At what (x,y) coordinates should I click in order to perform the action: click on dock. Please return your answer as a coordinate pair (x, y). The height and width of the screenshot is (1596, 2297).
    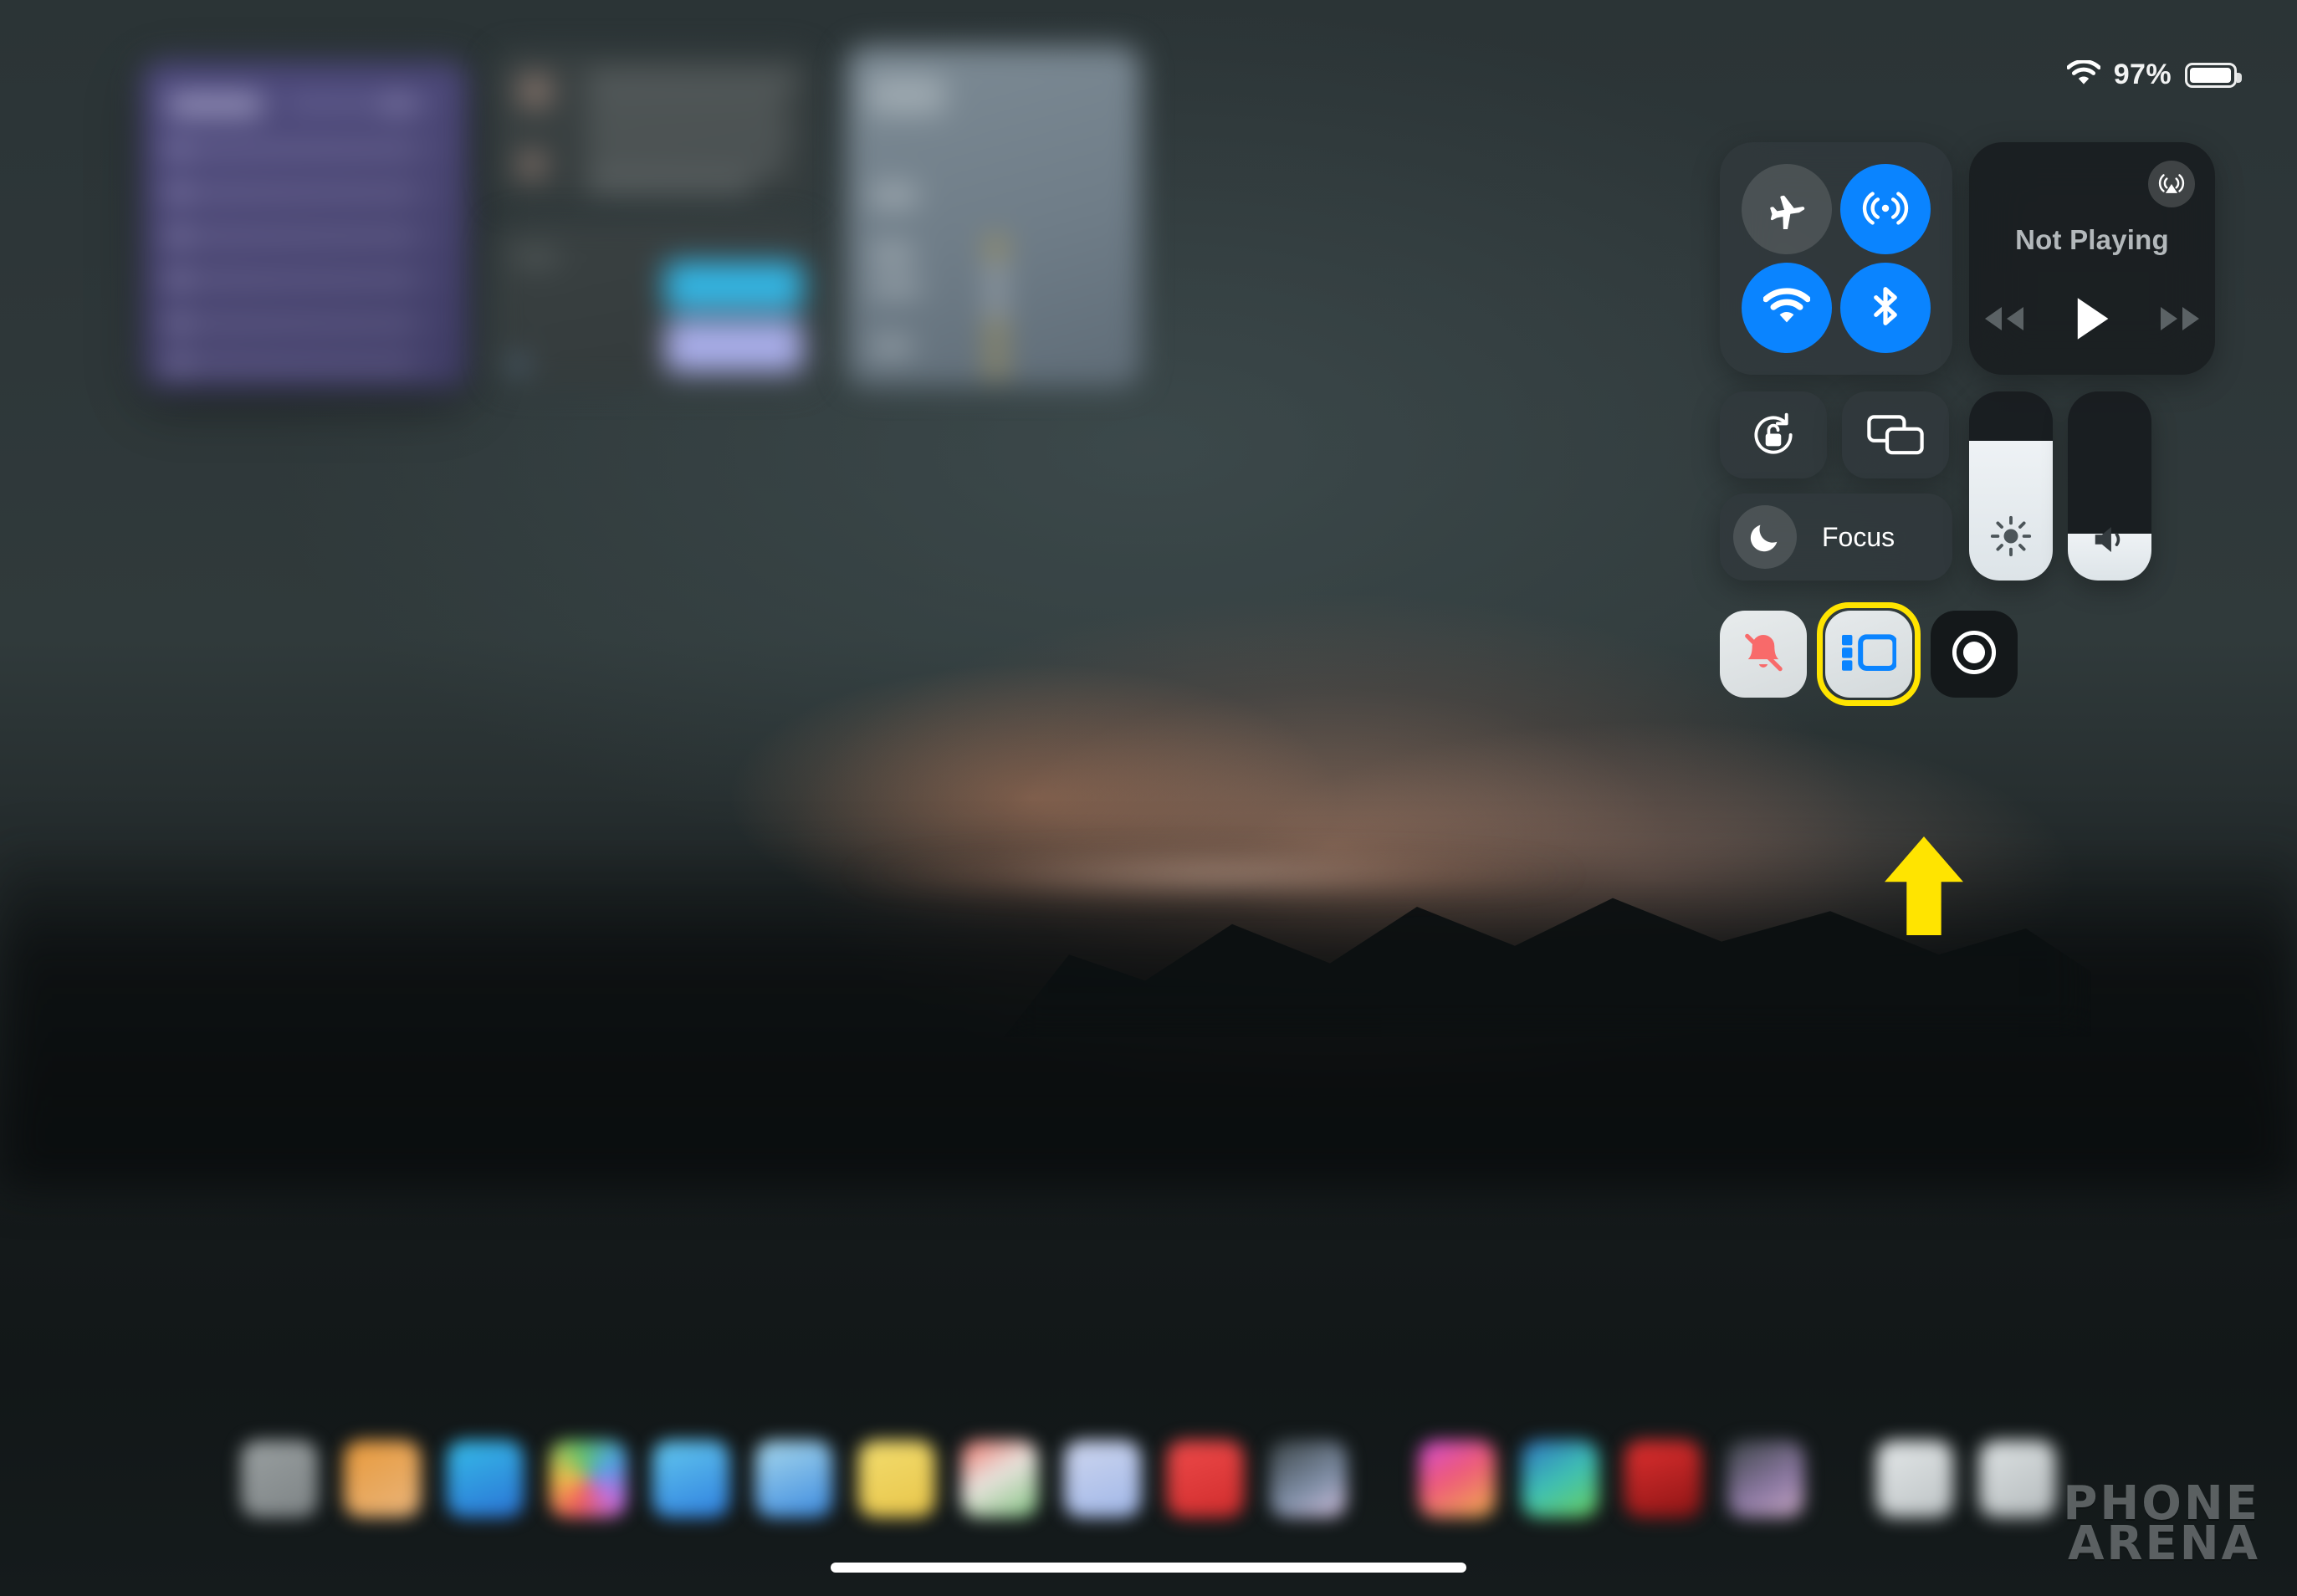
    Looking at the image, I should click on (1148, 1479).